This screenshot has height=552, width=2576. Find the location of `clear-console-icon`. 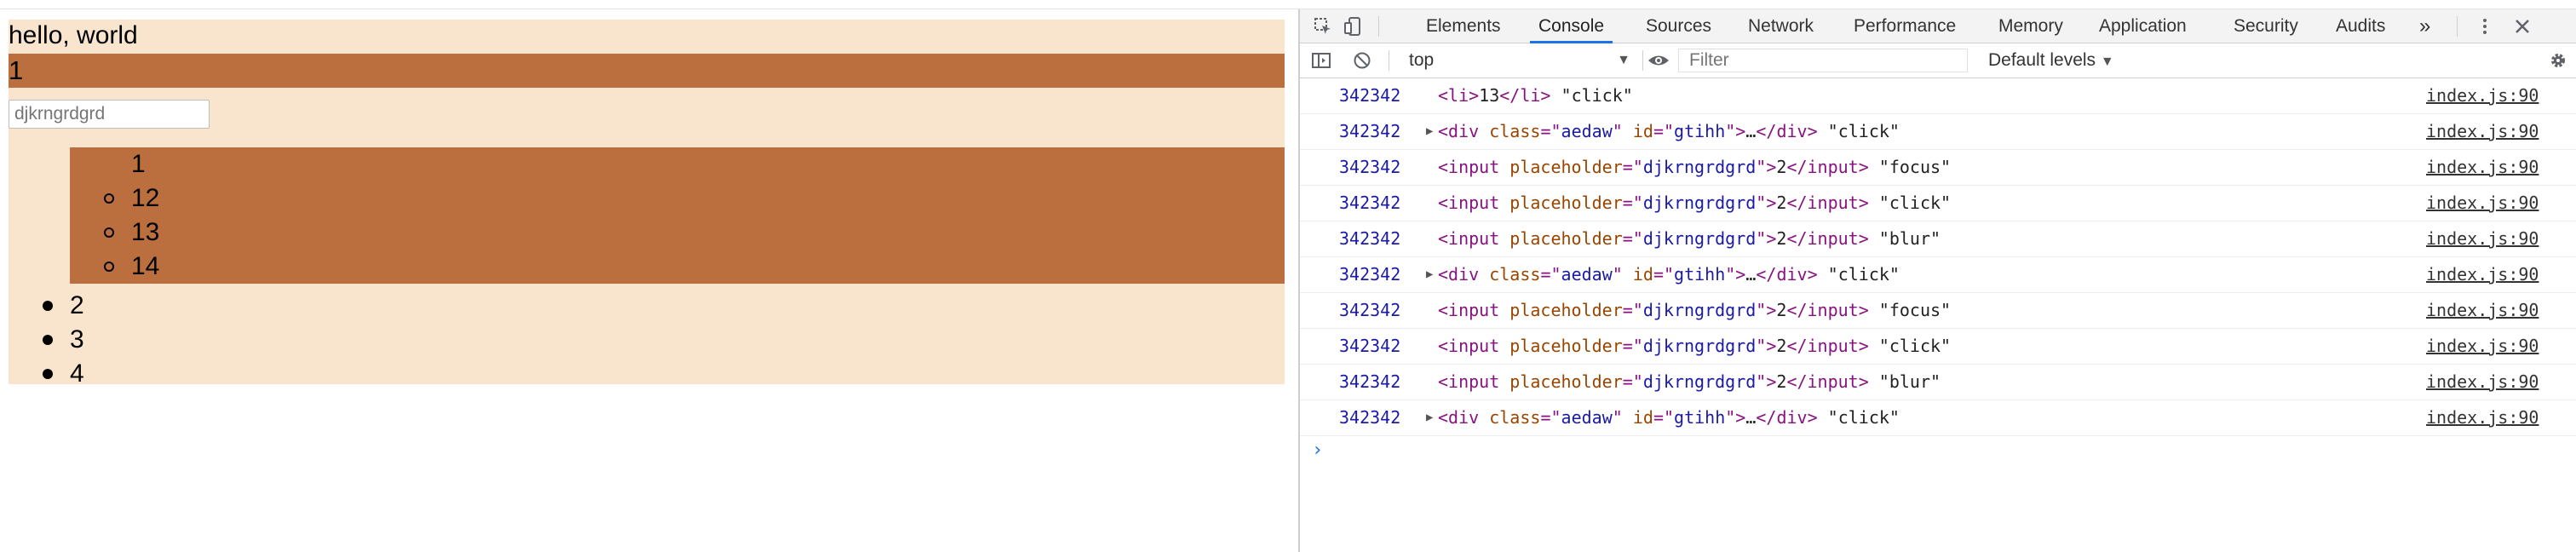

clear-console-icon is located at coordinates (1362, 61).